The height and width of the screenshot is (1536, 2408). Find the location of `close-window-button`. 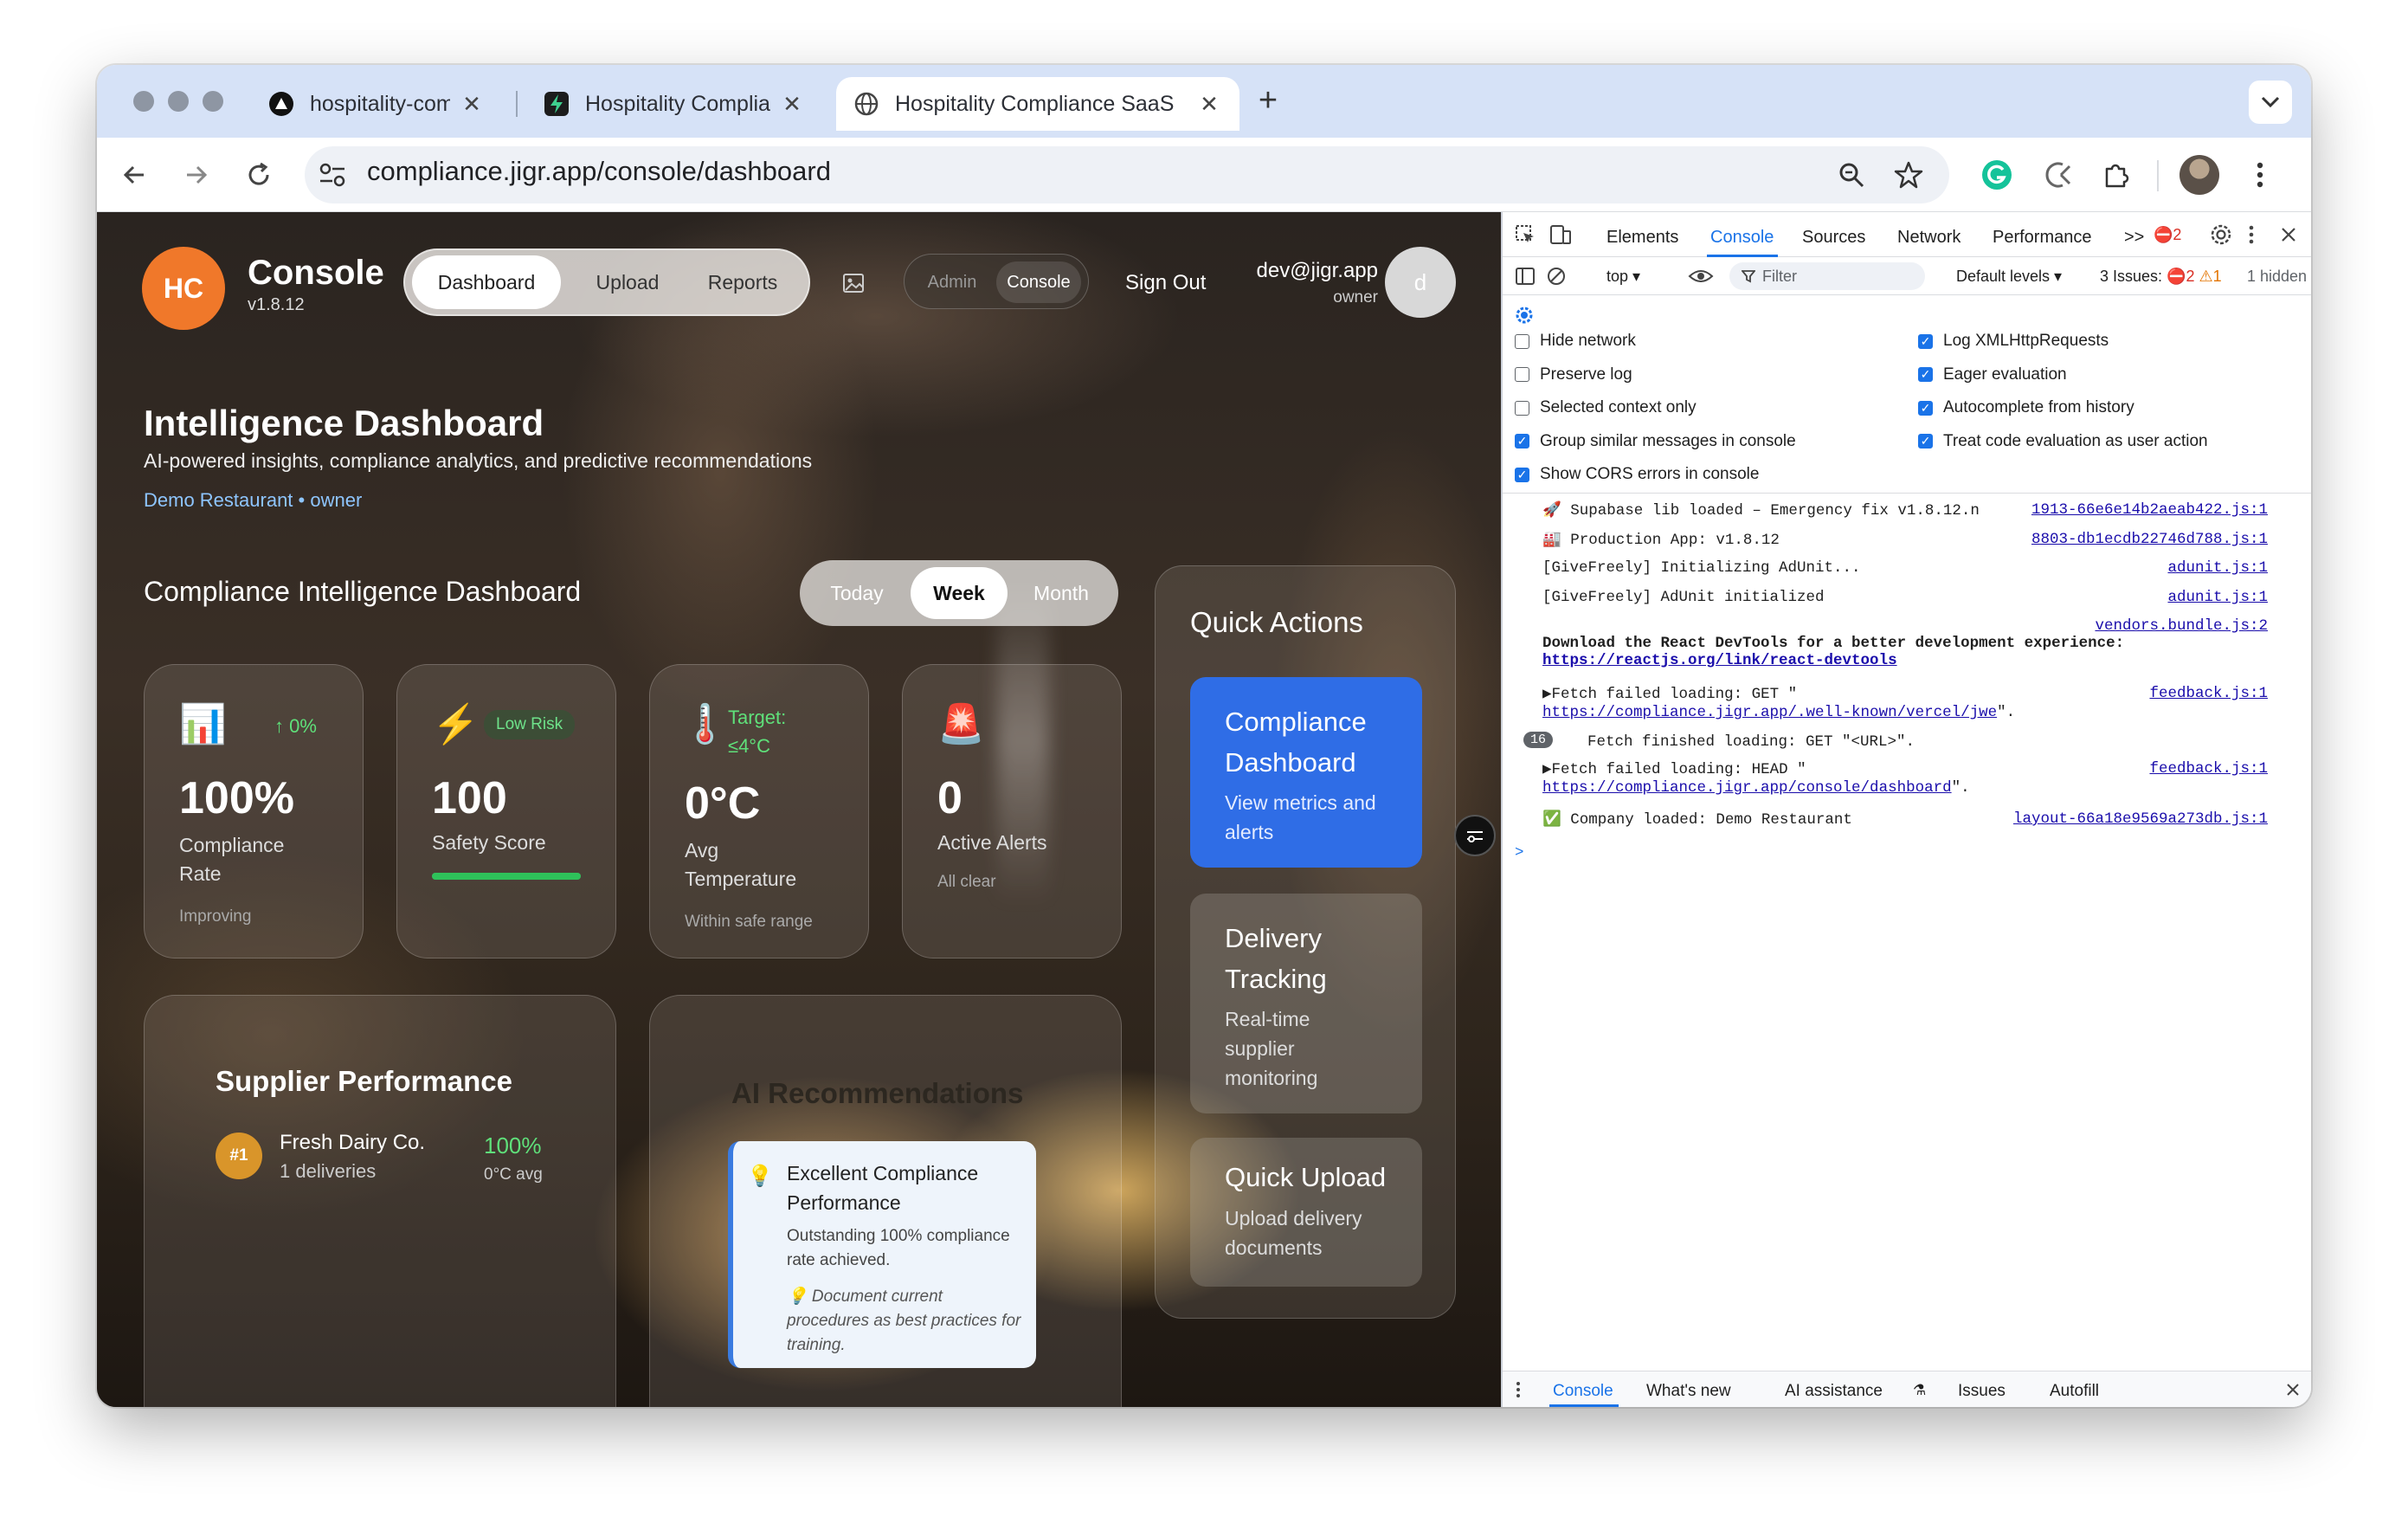

close-window-button is located at coordinates (143, 101).